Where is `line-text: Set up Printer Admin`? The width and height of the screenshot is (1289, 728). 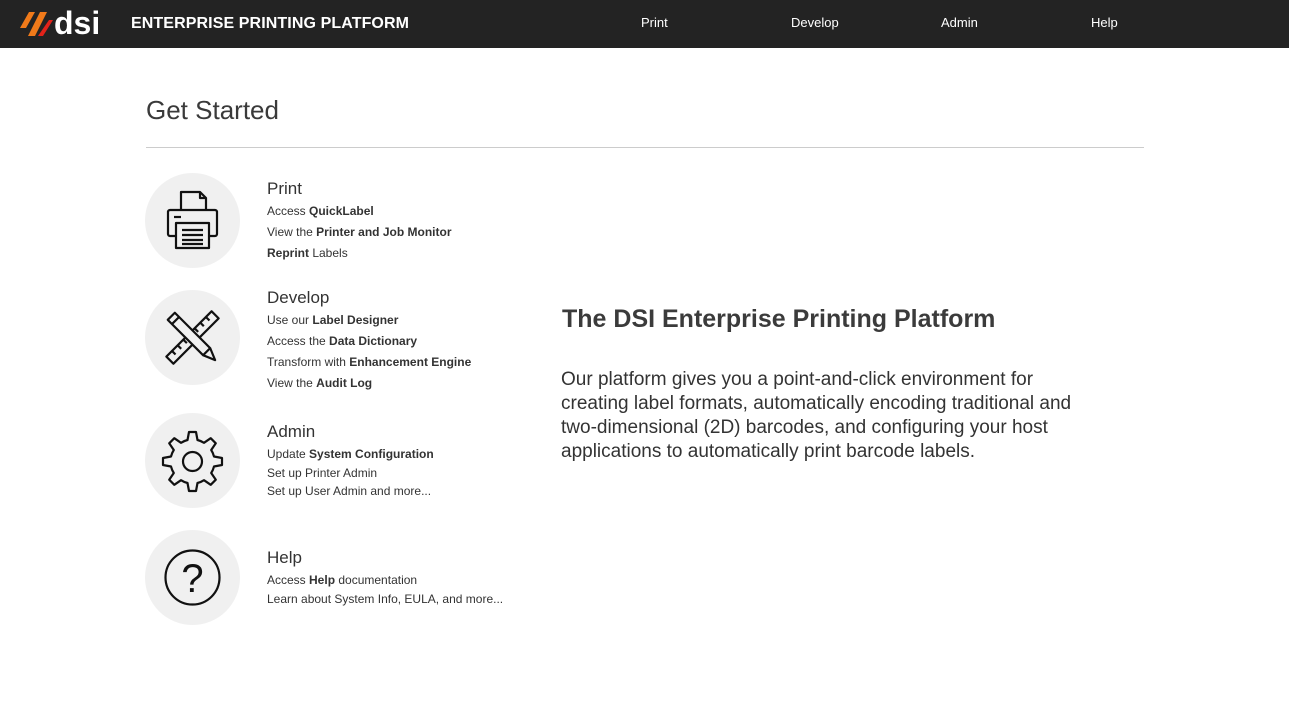 line-text: Set up Printer Admin is located at coordinates (322, 473).